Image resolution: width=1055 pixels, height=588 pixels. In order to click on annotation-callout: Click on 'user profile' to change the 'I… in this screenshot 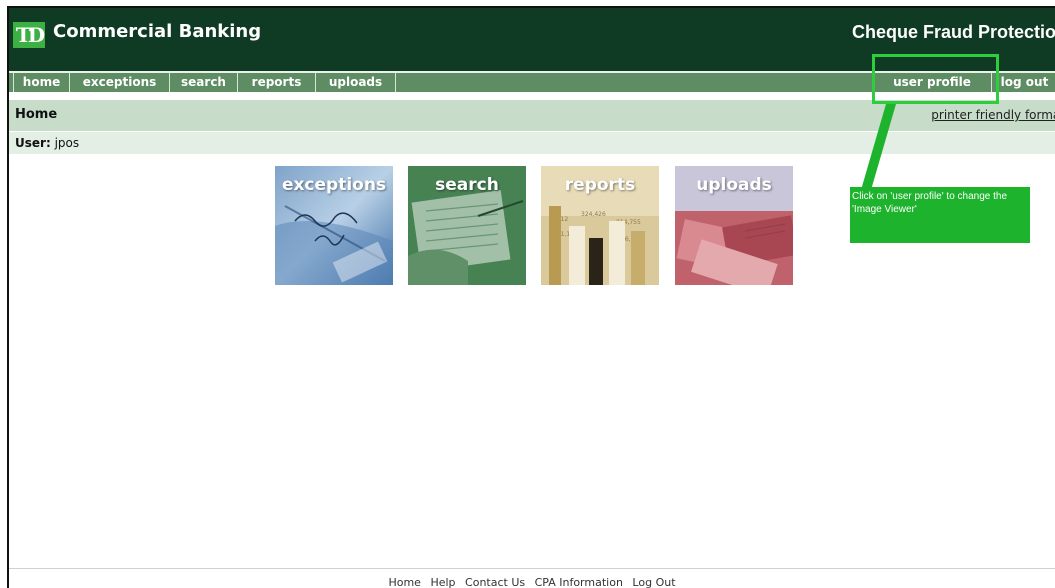, I will do `click(940, 215)`.